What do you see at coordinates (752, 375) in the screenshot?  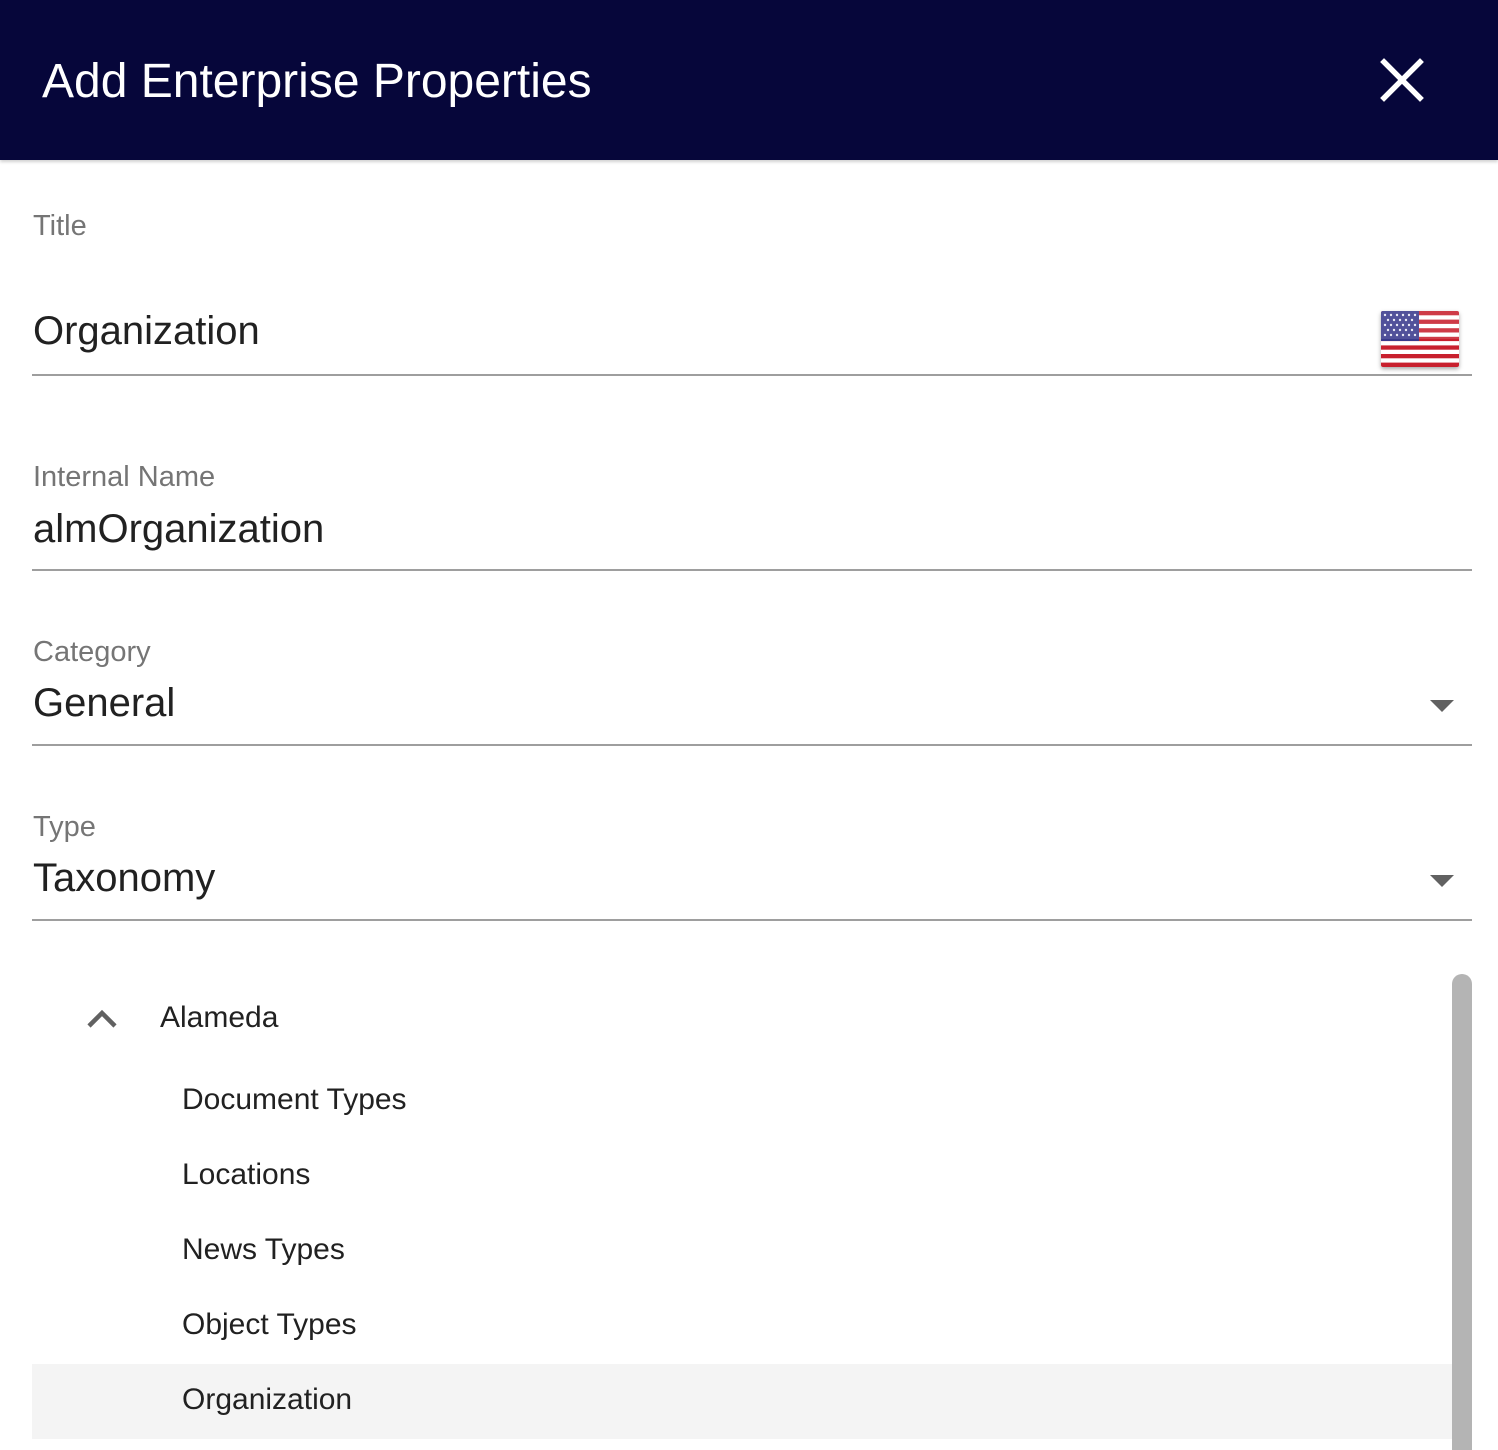 I see `title-underline` at bounding box center [752, 375].